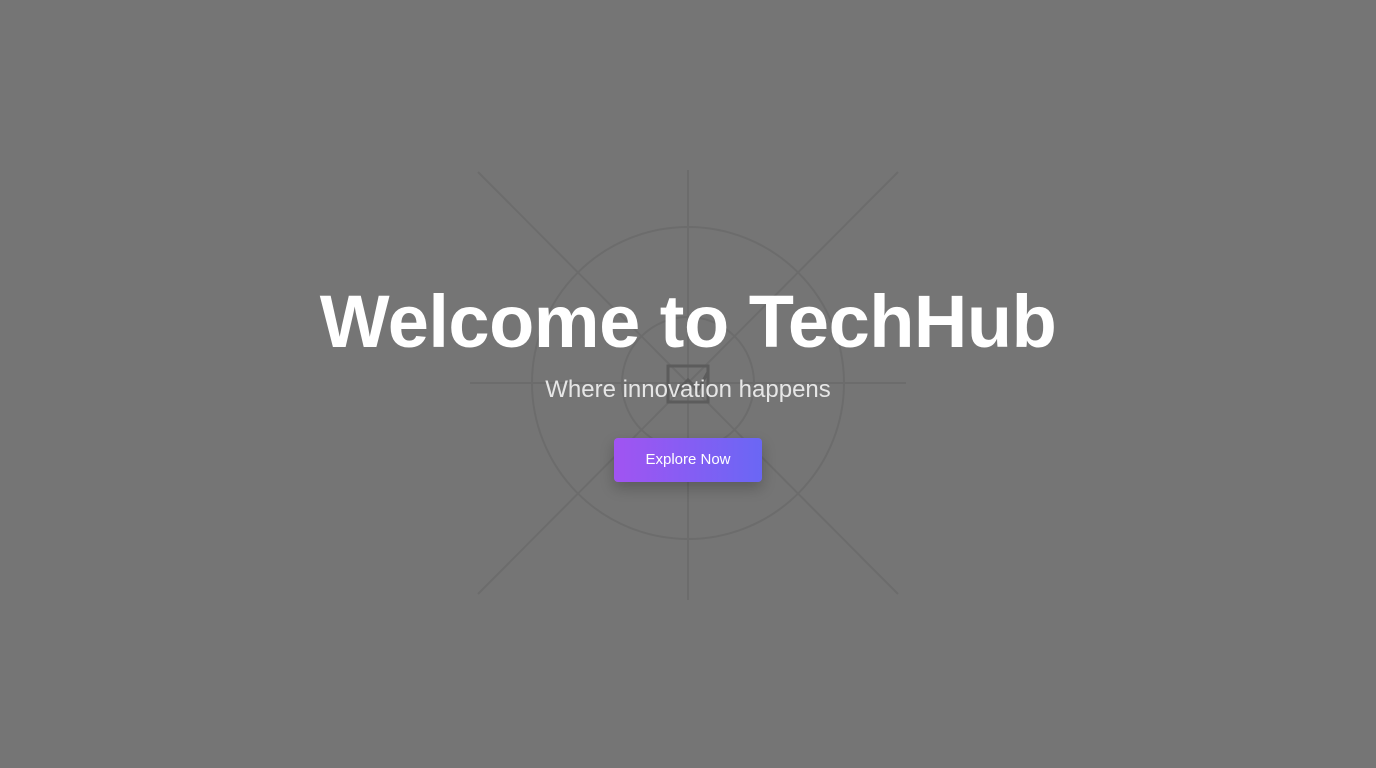 This screenshot has width=1376, height=768. Describe the element at coordinates (688, 460) in the screenshot. I see `explore-now-button: Explore Now` at that location.